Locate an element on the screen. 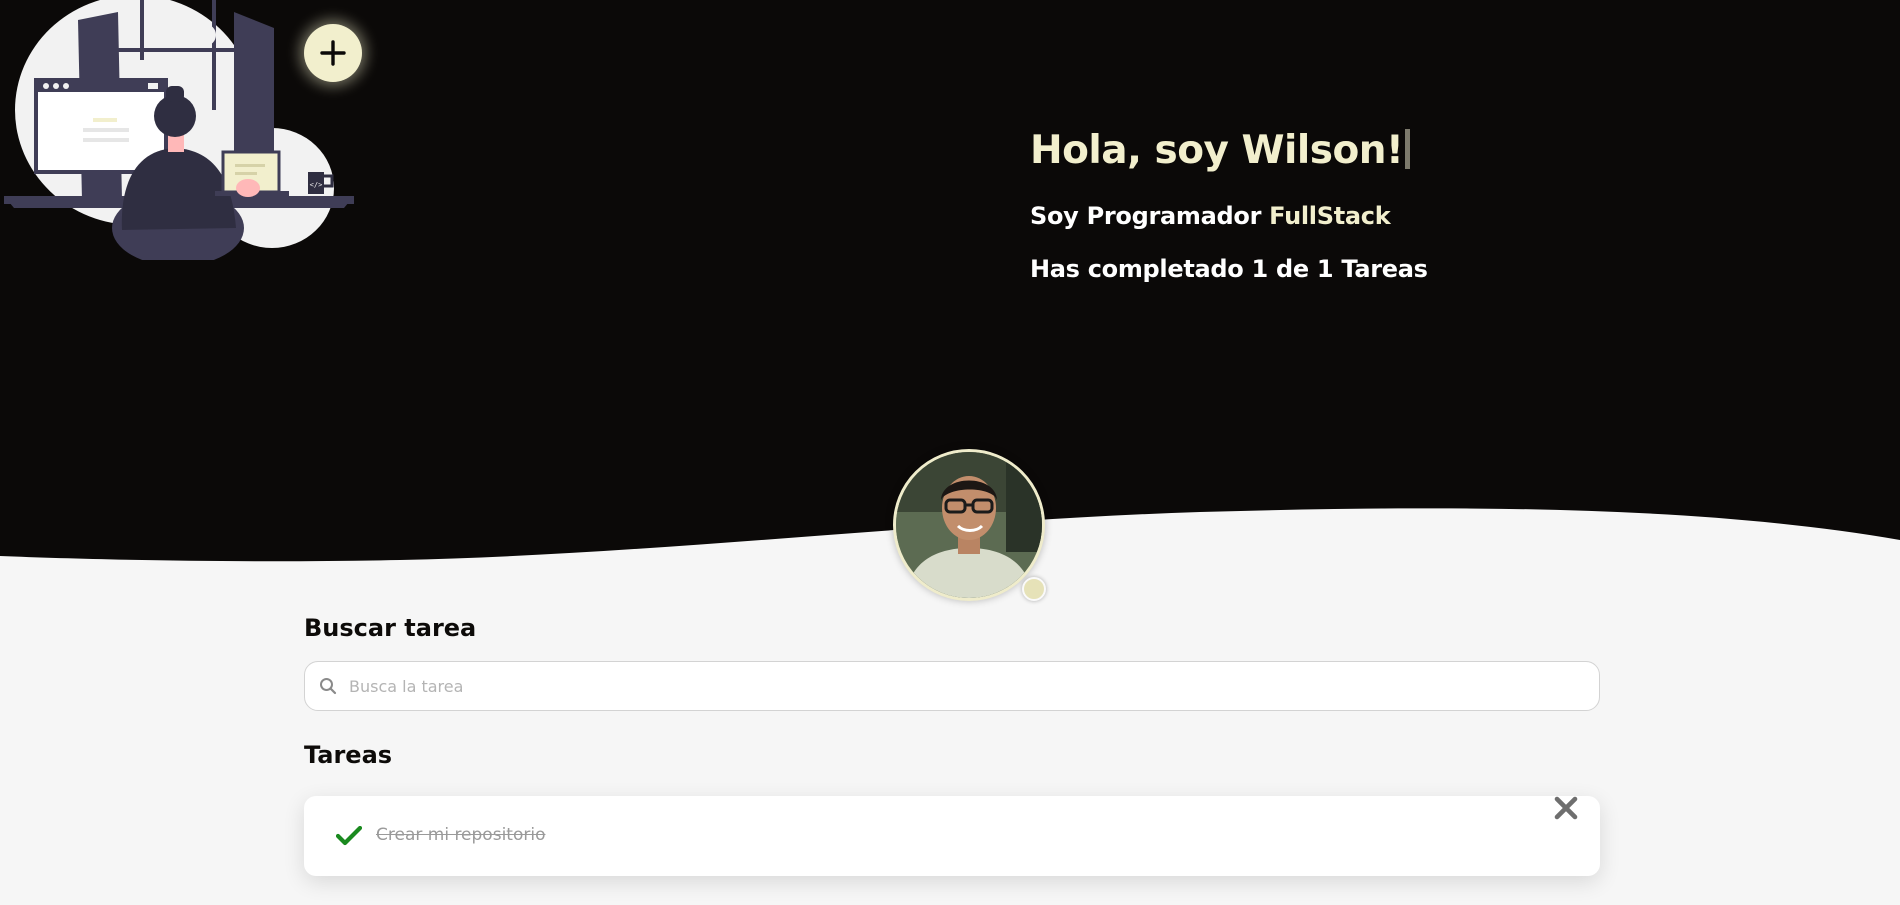 The height and width of the screenshot is (905, 1900). search-icon is located at coordinates (328, 686).